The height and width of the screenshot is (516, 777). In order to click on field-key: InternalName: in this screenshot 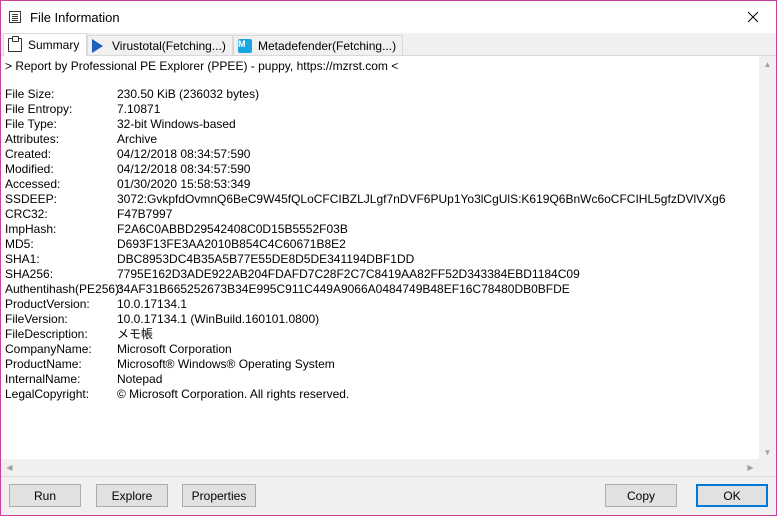, I will do `click(43, 379)`.